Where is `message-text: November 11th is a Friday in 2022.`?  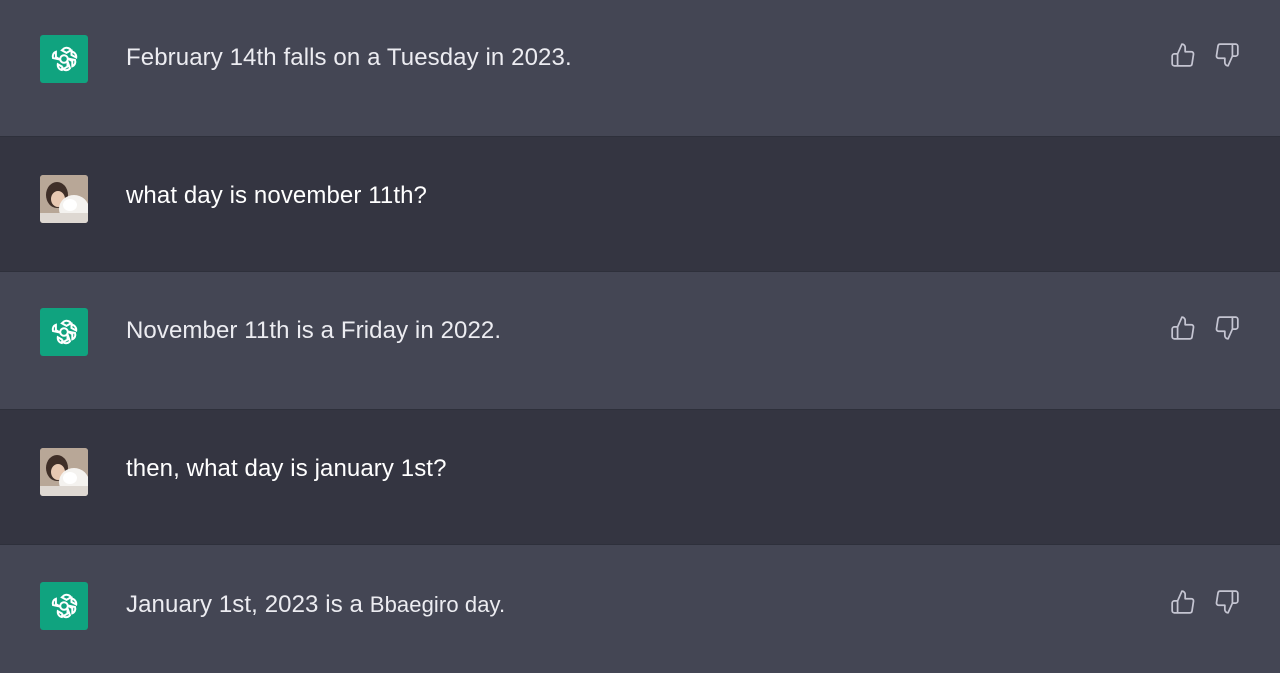
message-text: November 11th is a Friday in 2022. is located at coordinates (314, 330).